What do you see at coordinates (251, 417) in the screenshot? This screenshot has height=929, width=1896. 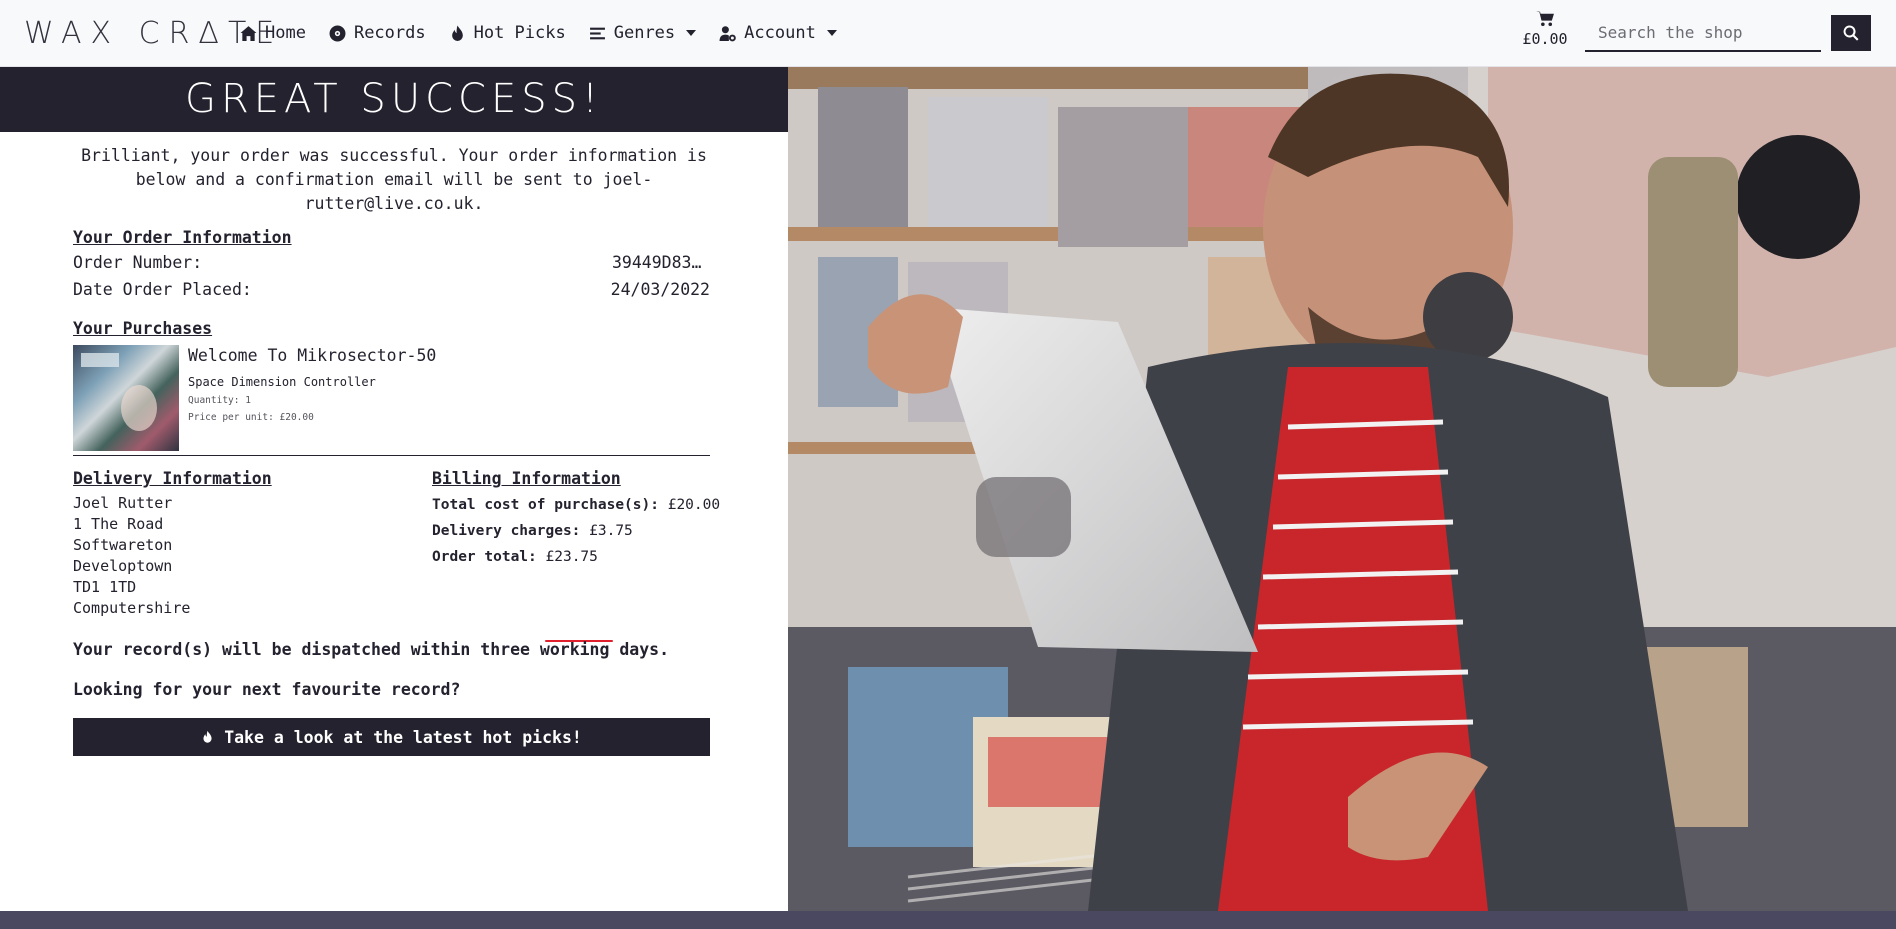 I see `purchase-unit-price: Price per unit: £20.00` at bounding box center [251, 417].